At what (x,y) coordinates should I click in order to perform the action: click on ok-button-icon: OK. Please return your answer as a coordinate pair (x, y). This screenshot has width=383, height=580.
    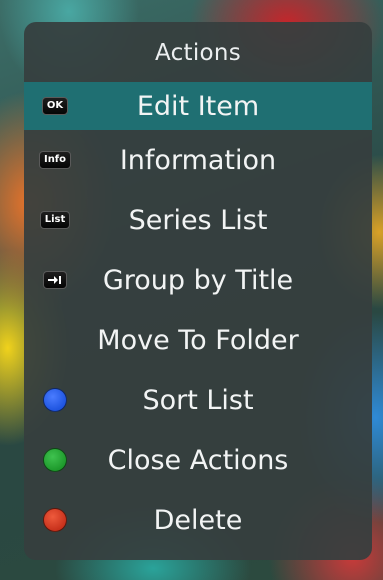
    Looking at the image, I should click on (55, 106).